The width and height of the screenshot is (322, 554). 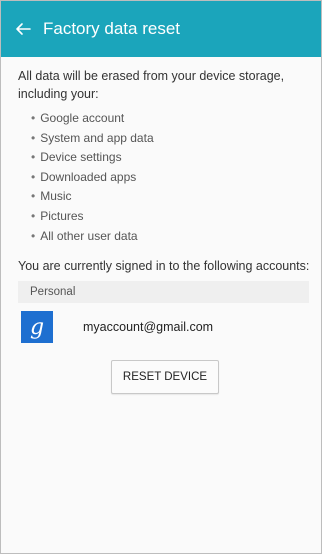 I want to click on list-item: • Google account, so click(x=78, y=118).